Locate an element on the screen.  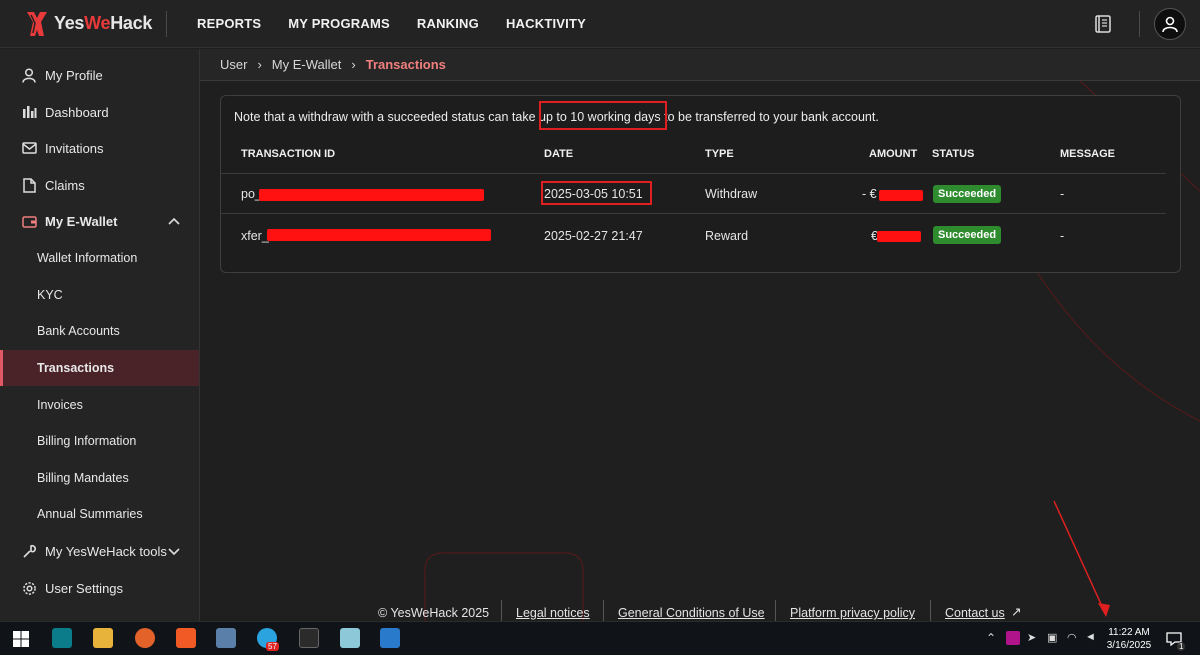
wifi-icon: ◠ is located at coordinates (1074, 638).